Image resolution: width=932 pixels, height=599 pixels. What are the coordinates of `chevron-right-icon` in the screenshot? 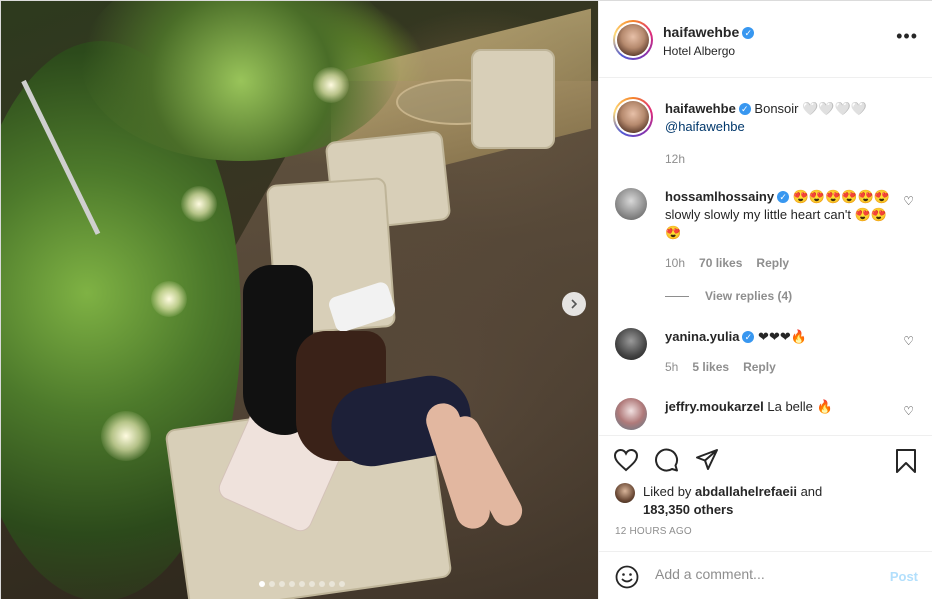 It's located at (574, 304).